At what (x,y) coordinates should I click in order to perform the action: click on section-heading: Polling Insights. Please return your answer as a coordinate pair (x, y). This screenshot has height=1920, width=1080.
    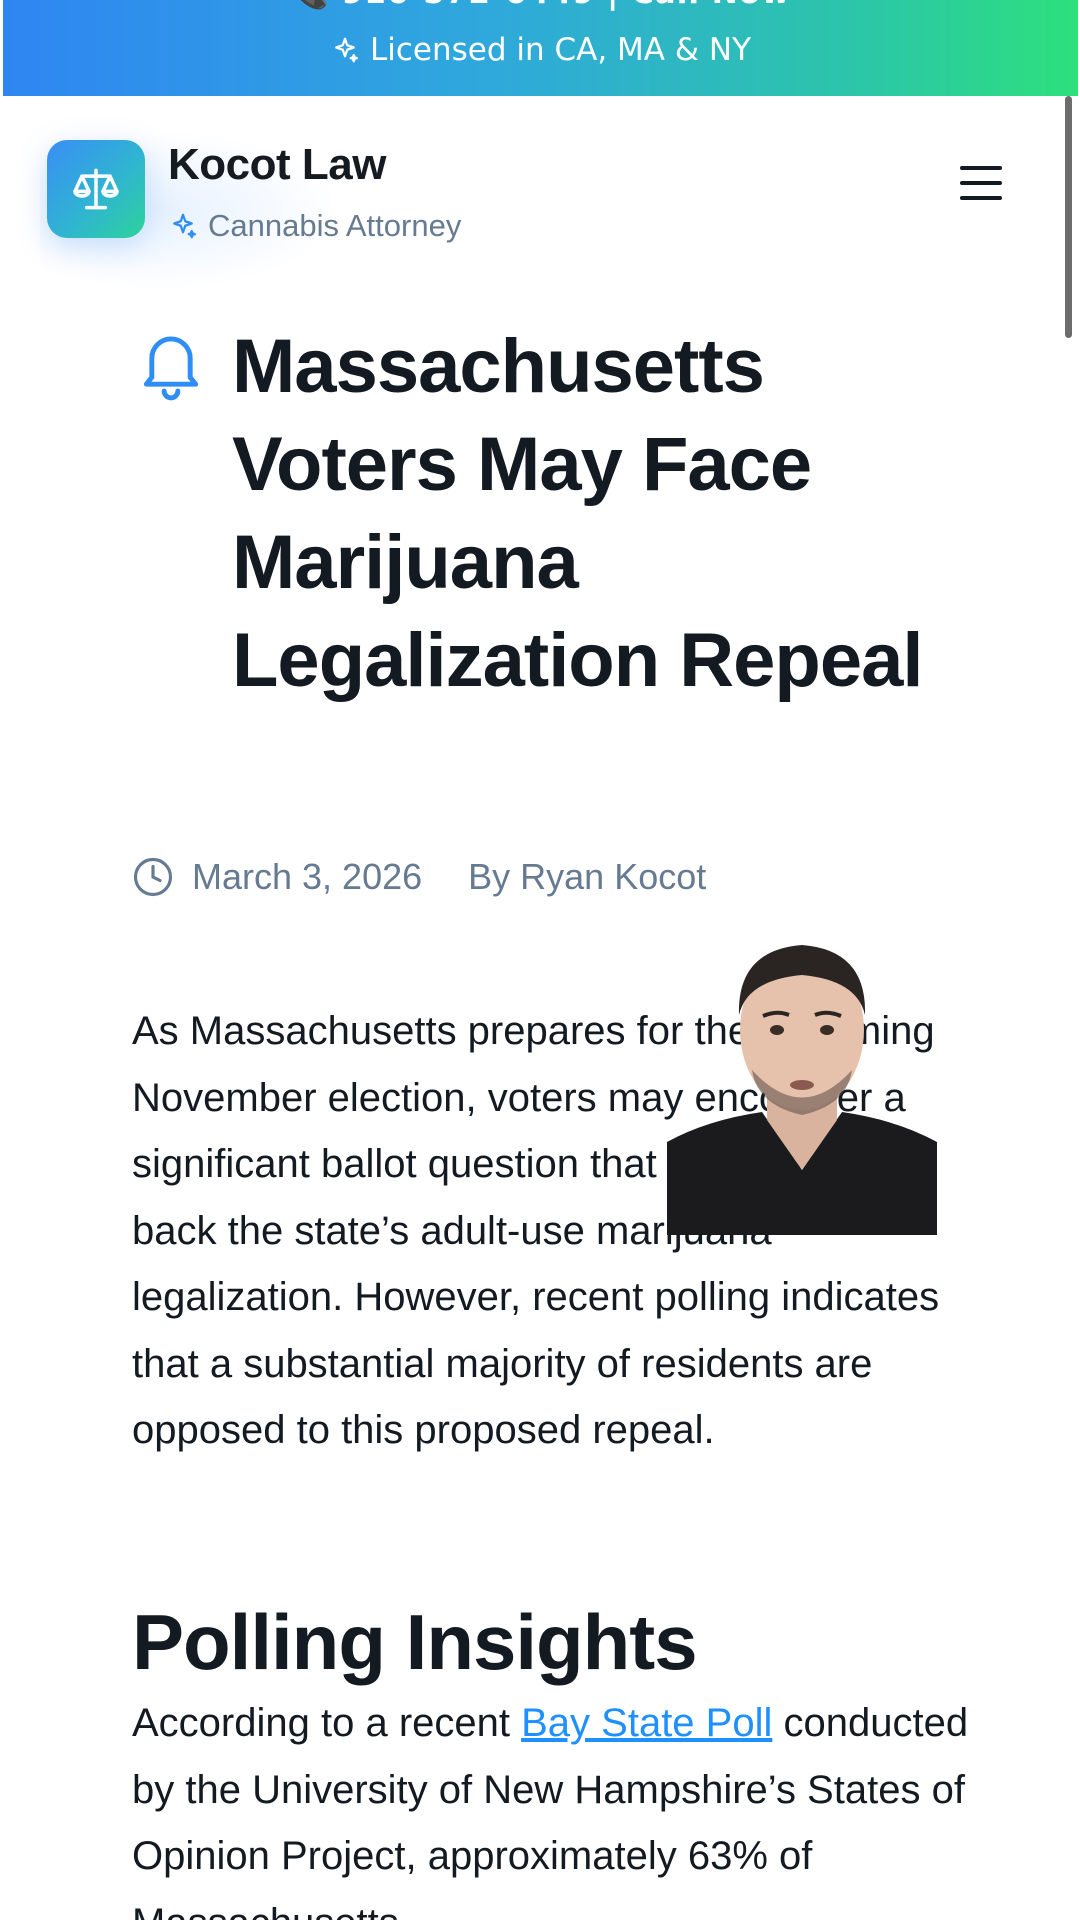
    Looking at the image, I should click on (415, 1642).